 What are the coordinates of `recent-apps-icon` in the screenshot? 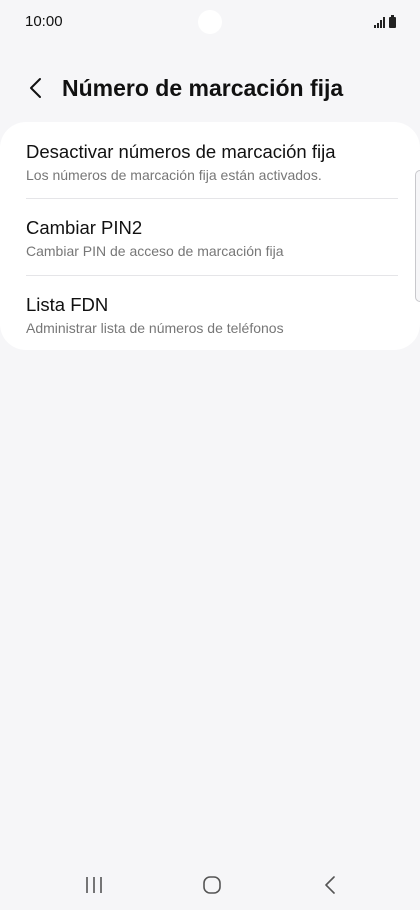 It's located at (94, 885).